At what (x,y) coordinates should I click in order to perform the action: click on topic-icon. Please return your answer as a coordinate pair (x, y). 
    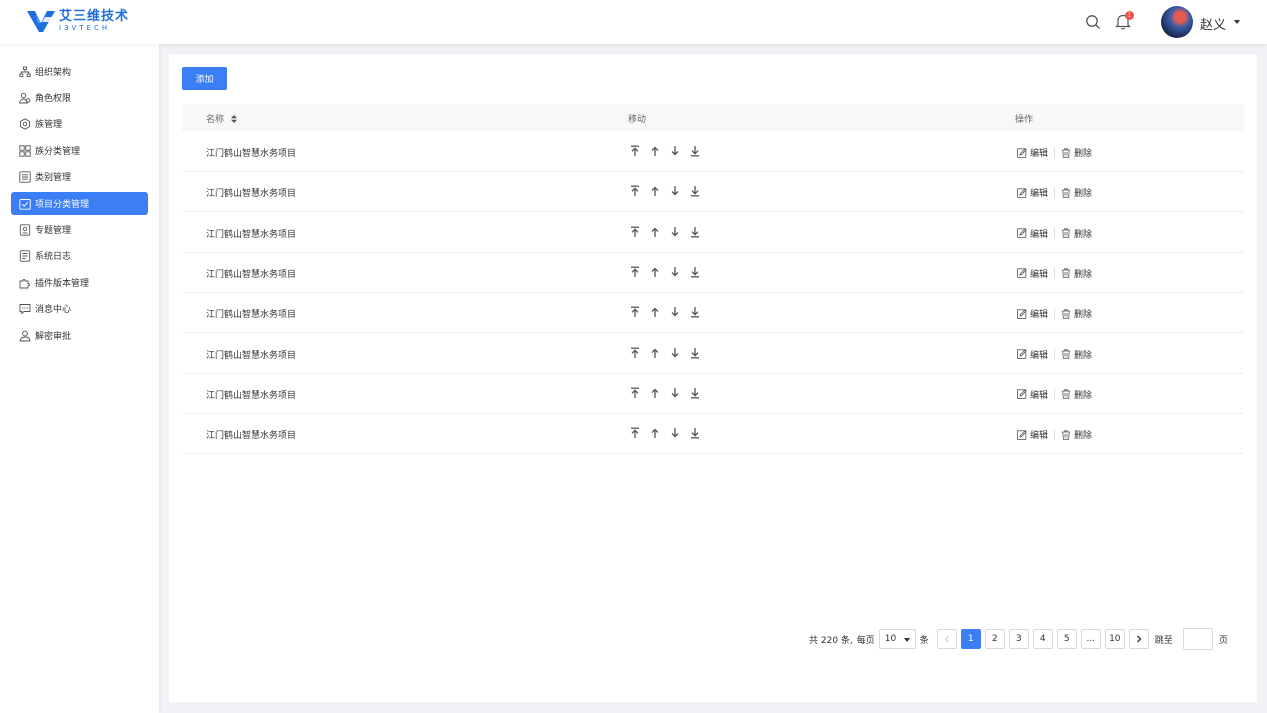
    Looking at the image, I should click on (25, 229).